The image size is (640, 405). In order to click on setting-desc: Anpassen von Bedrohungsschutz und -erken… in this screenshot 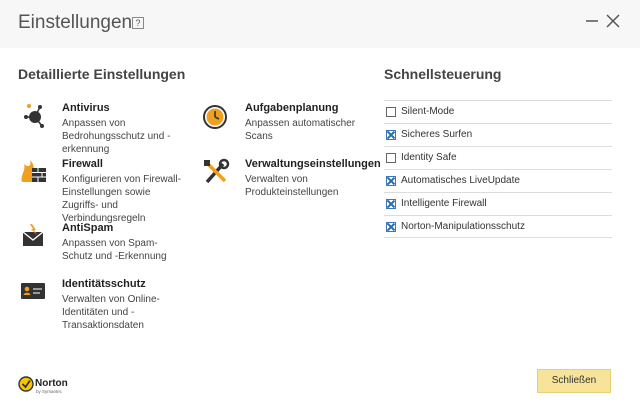, I will do `click(116, 136)`.